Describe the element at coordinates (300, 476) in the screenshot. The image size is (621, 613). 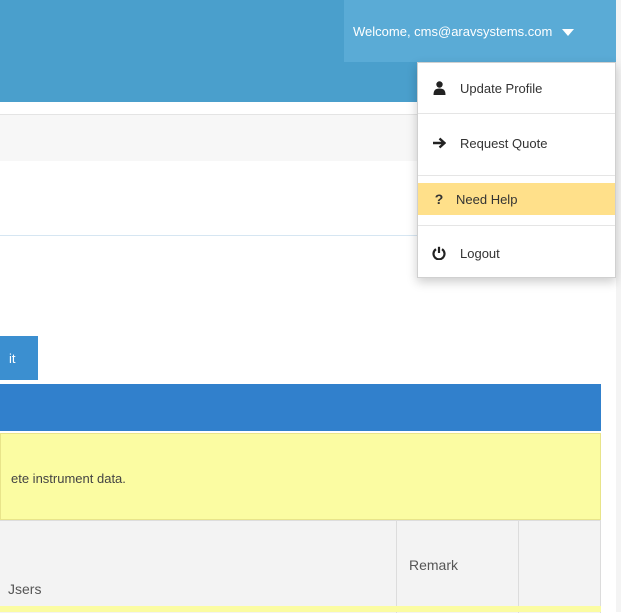
I see `info-alert: ete instrument data.` at that location.